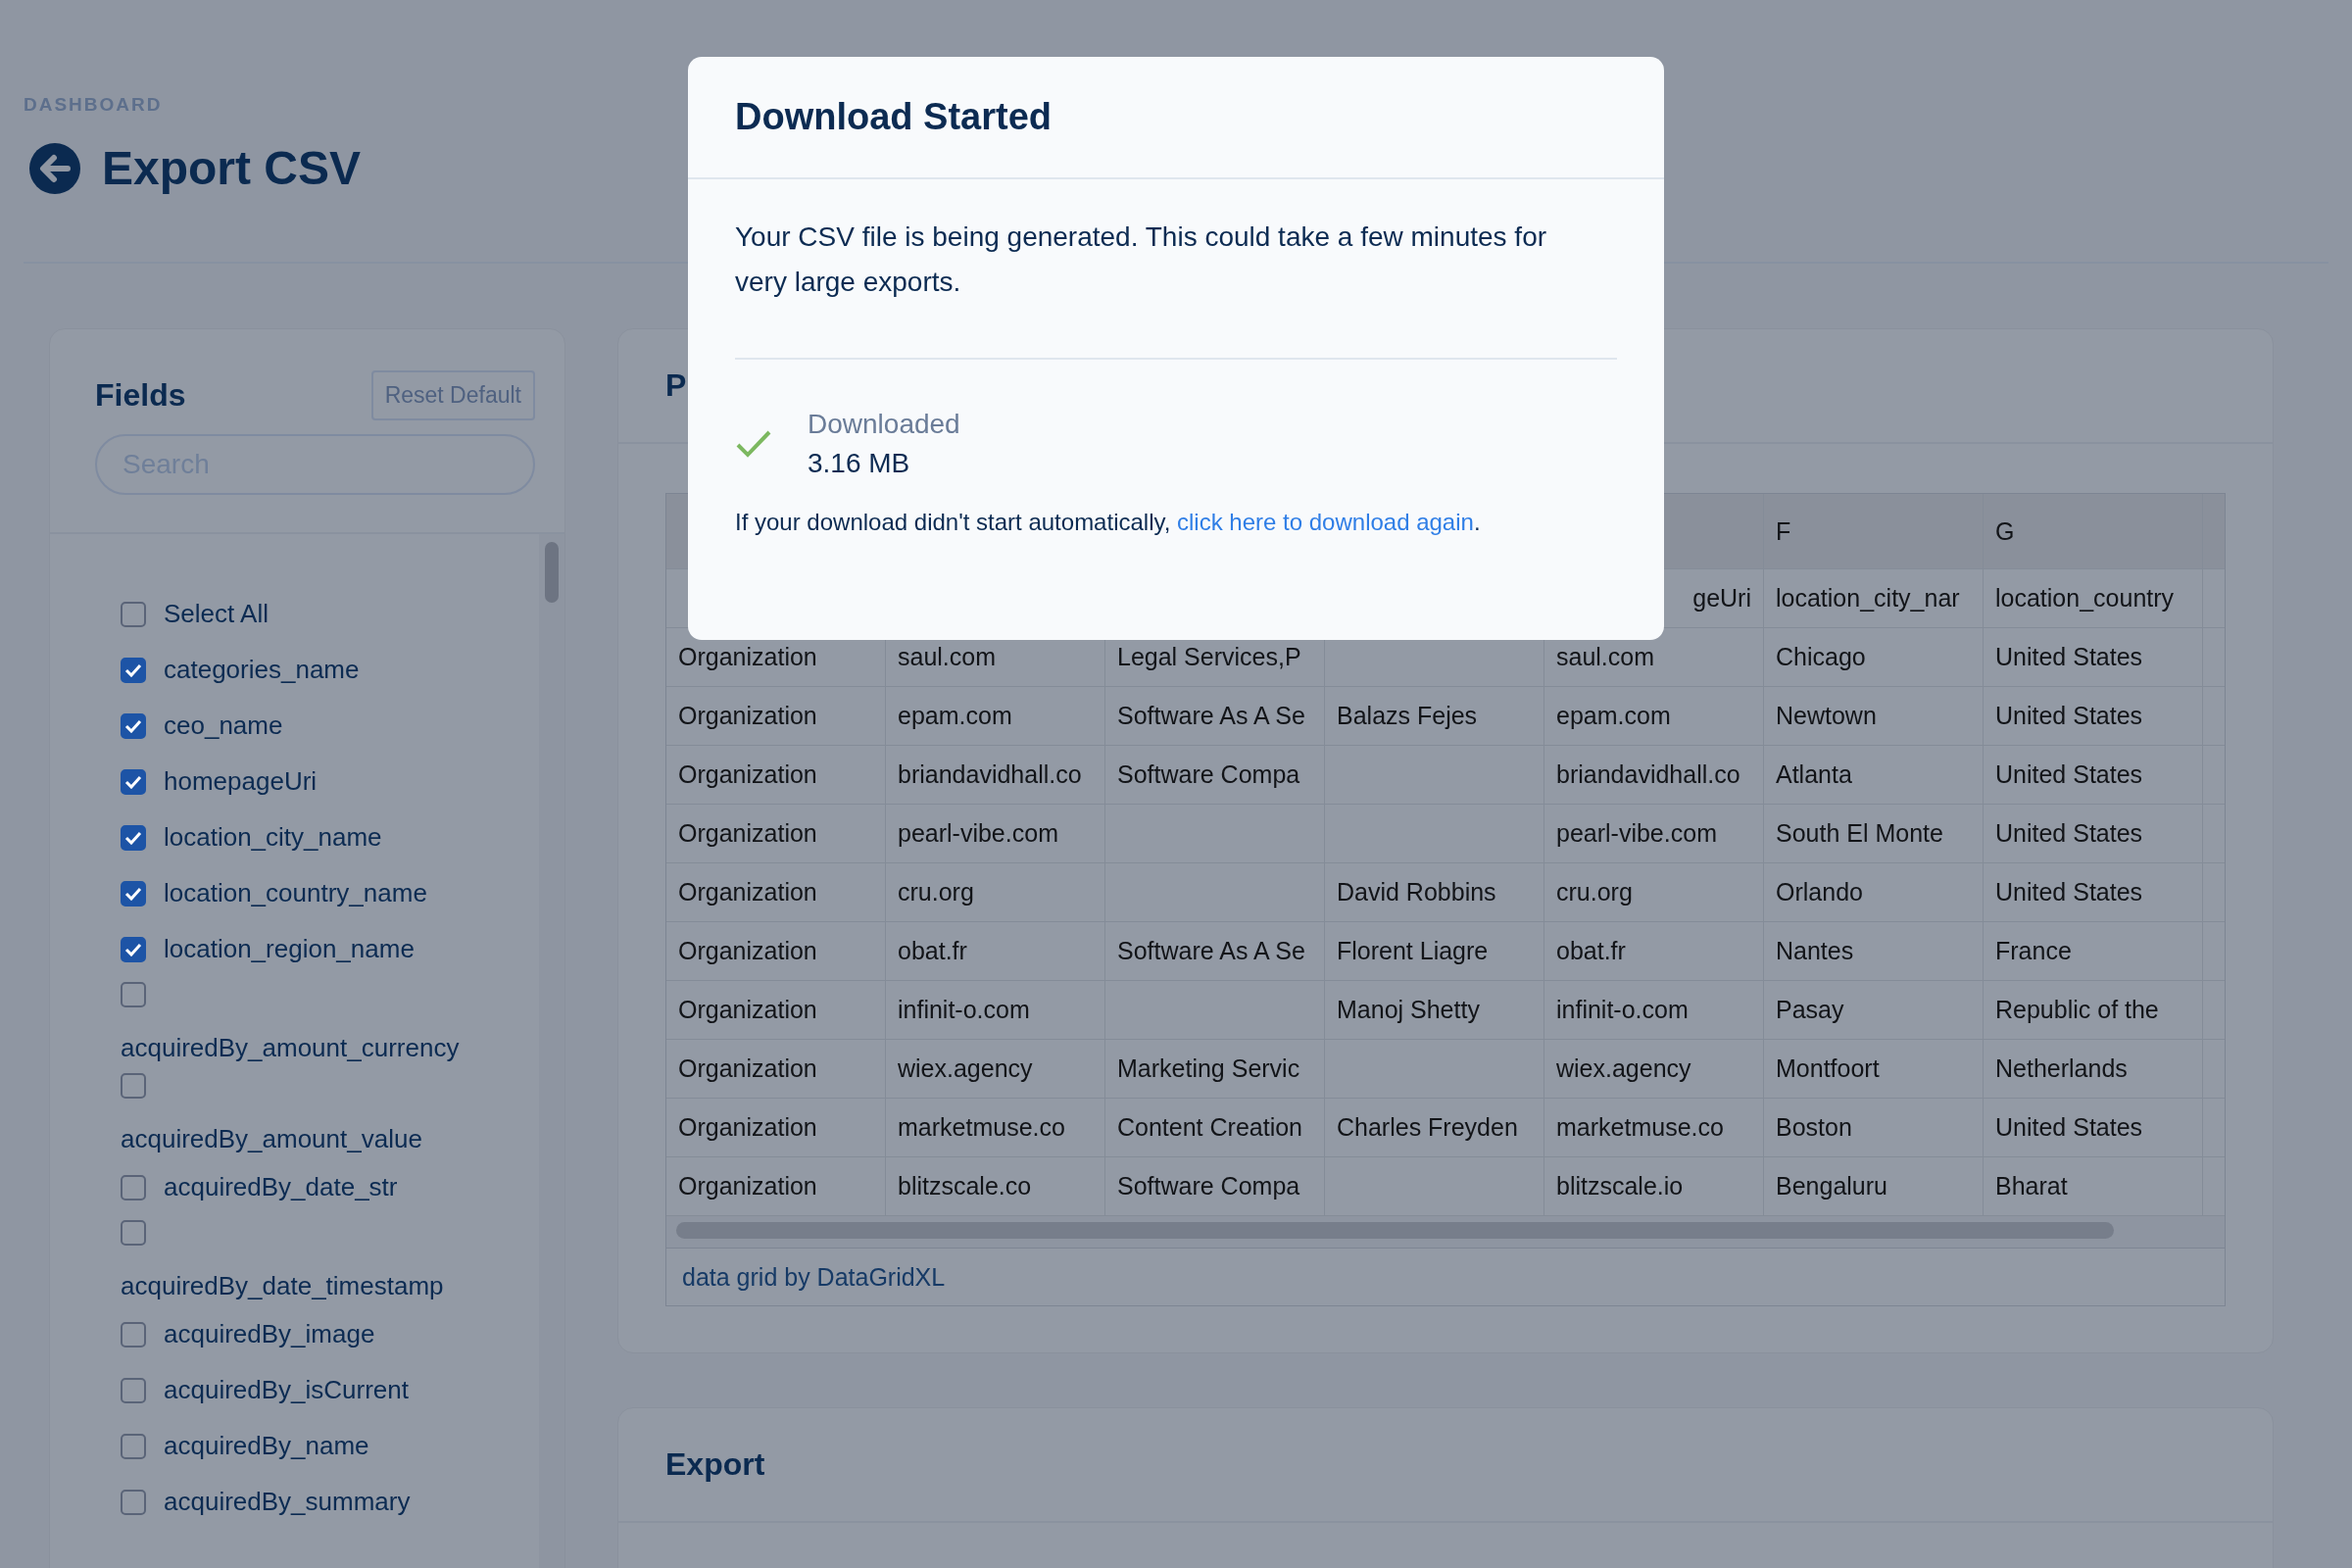 The width and height of the screenshot is (2352, 1568). Describe the element at coordinates (1874, 1069) in the screenshot. I see `table-cell: Montfoort` at that location.